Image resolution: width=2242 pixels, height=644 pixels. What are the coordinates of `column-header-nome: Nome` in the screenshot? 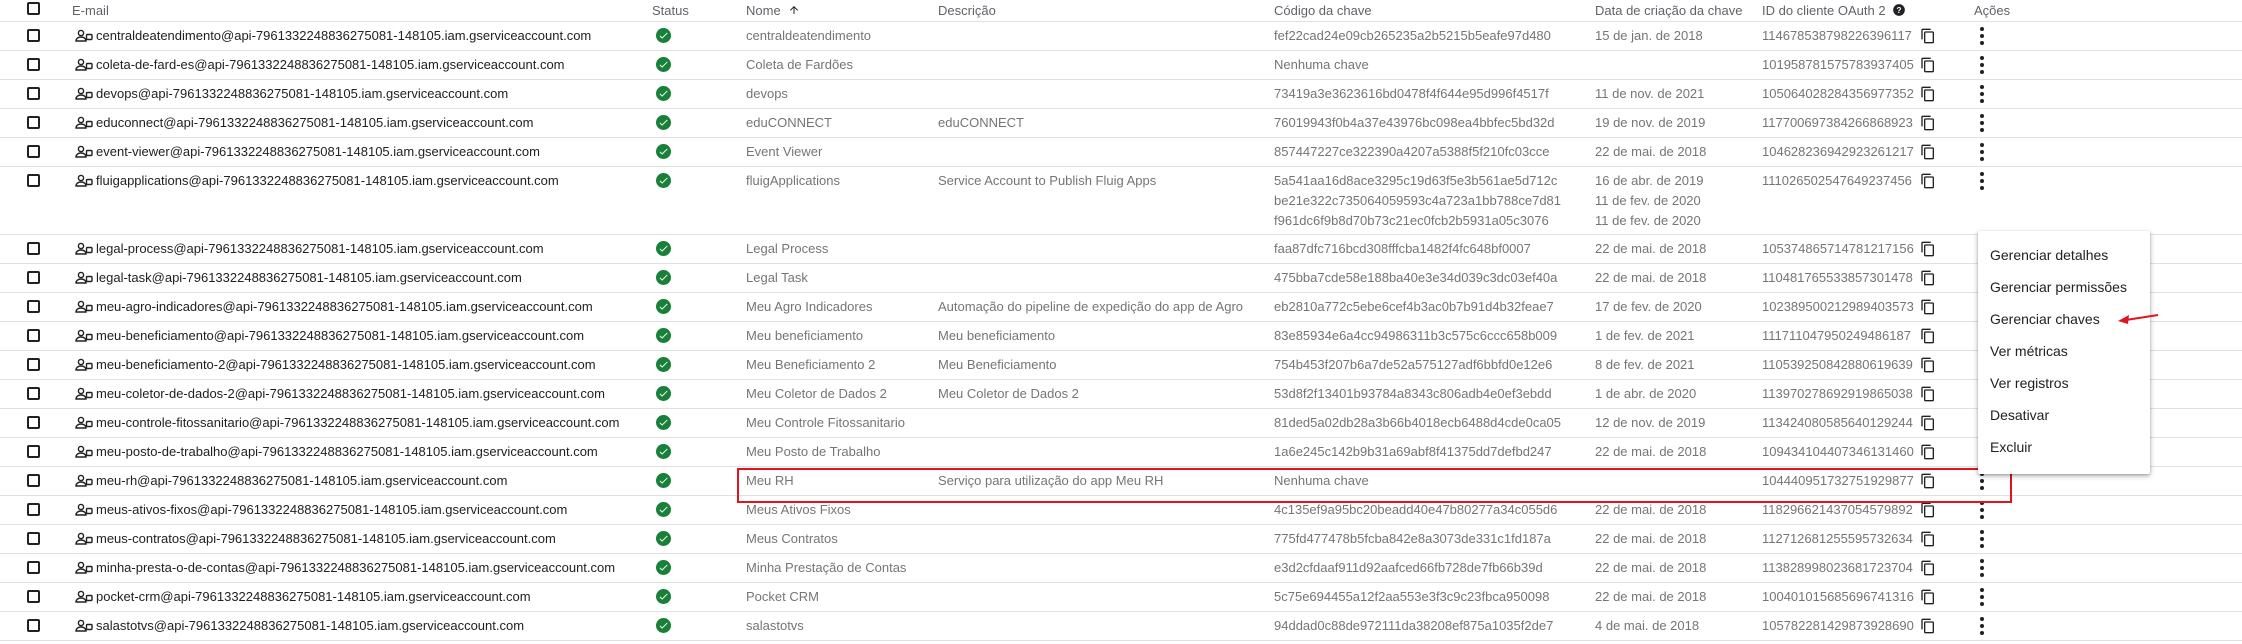 It's located at (773, 10).